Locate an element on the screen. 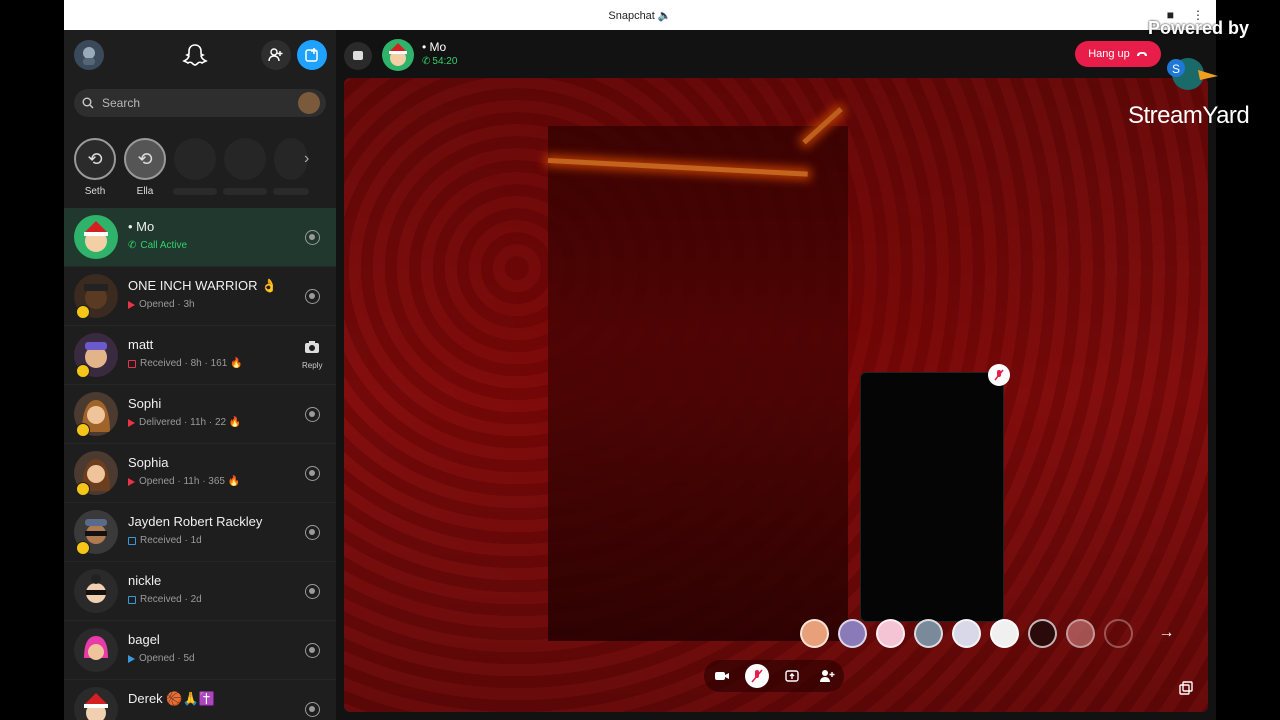 The width and height of the screenshot is (1280, 720). chat-row: matt Received · 8h · 161 🔥 Reply is located at coordinates (200, 355).